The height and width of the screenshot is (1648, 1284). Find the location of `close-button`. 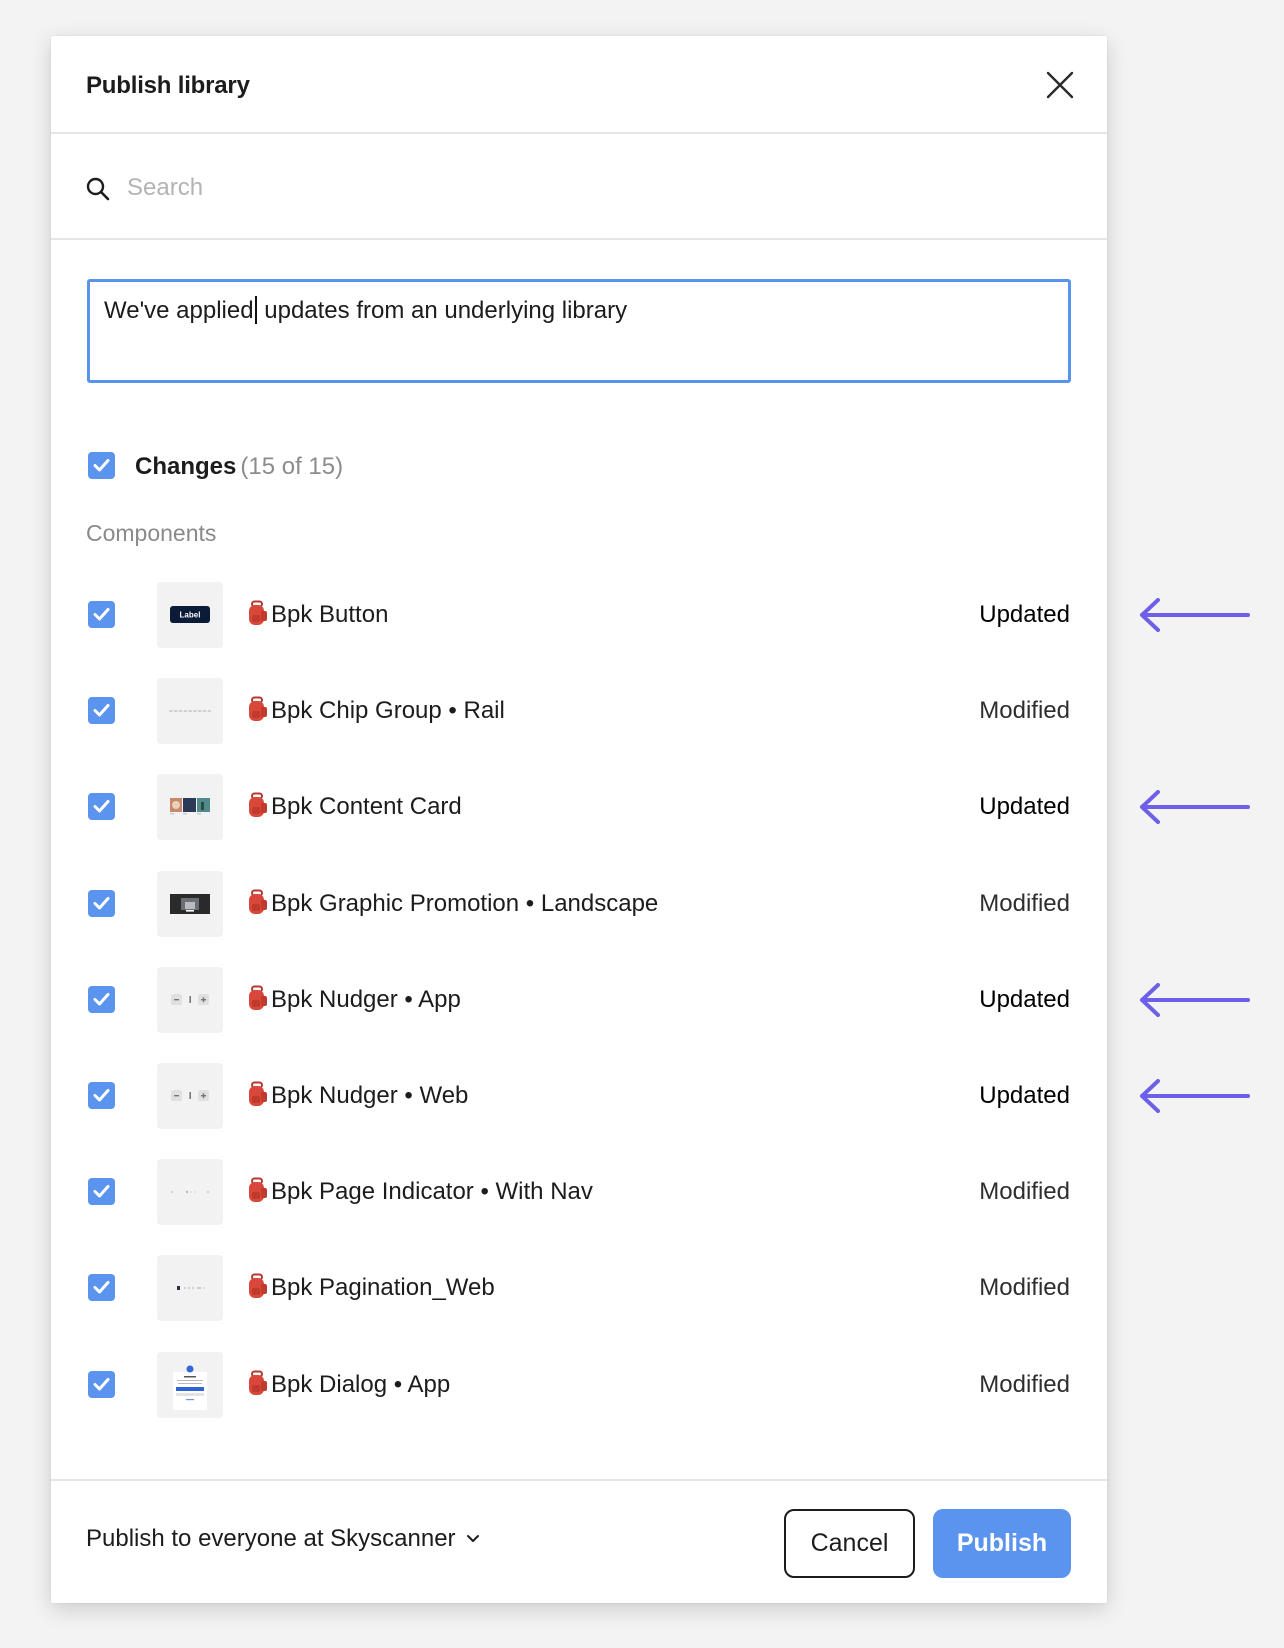

close-button is located at coordinates (1060, 85).